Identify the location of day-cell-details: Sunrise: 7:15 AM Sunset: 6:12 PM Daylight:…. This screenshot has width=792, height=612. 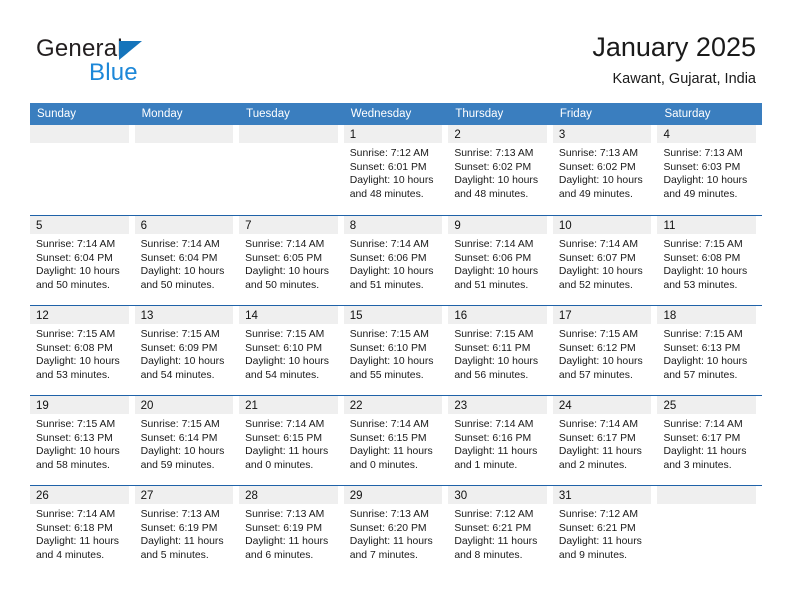
(602, 353).